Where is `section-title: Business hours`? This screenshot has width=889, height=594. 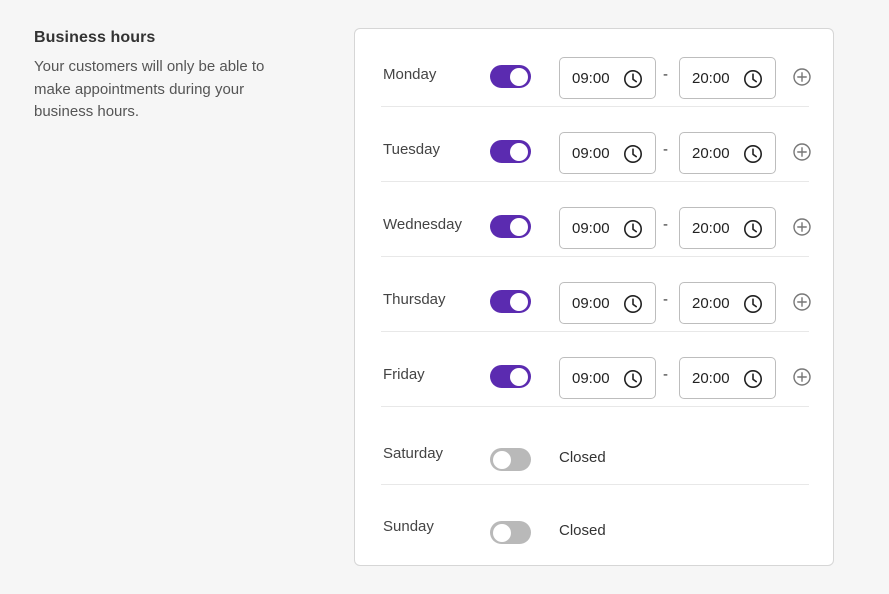
section-title: Business hours is located at coordinates (95, 37).